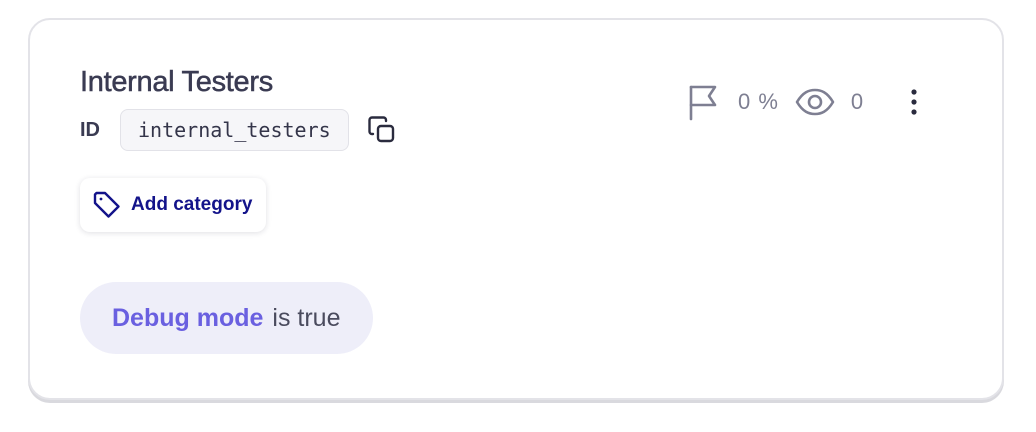 This screenshot has height=432, width=1036. What do you see at coordinates (192, 204) in the screenshot?
I see `add-category-label: Add category` at bounding box center [192, 204].